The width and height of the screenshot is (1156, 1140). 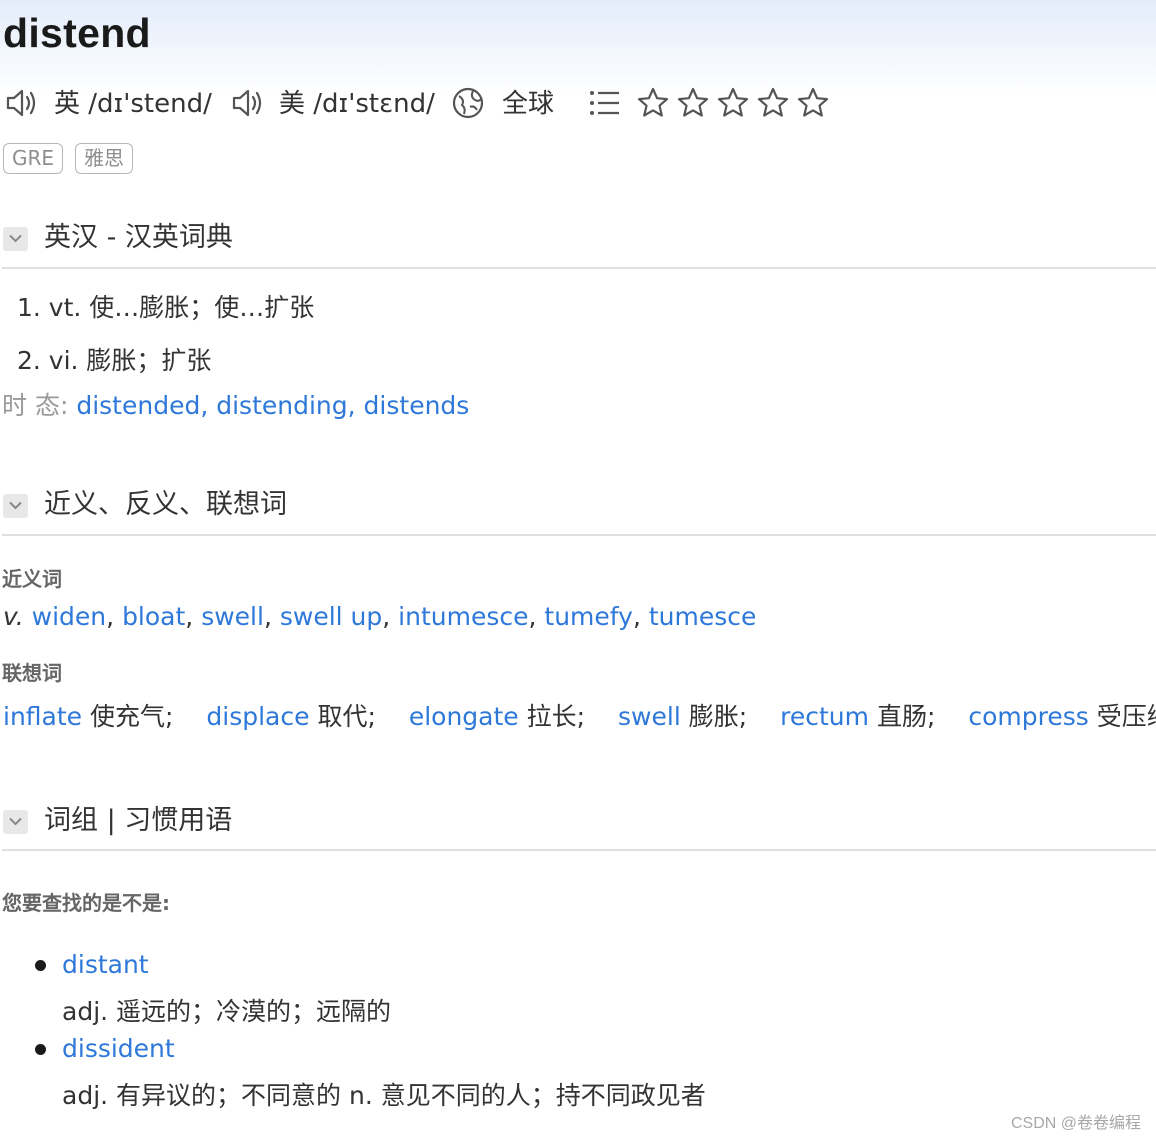 What do you see at coordinates (1075, 1123) in the screenshot?
I see `watermark: CSDN @卷卷编程` at bounding box center [1075, 1123].